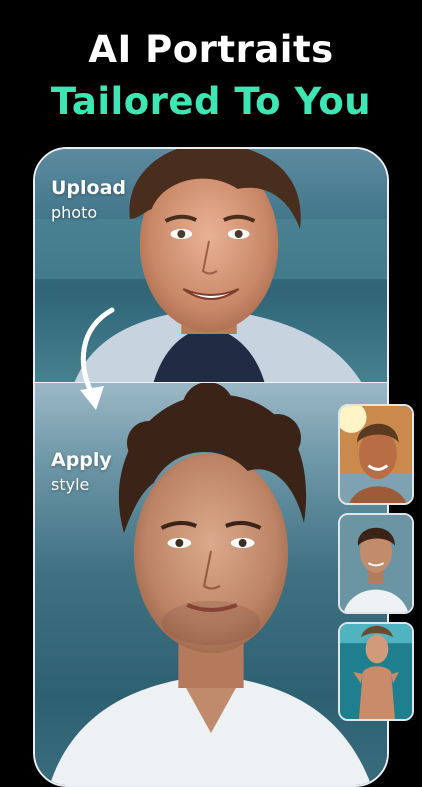 The height and width of the screenshot is (787, 422). Describe the element at coordinates (211, 49) in the screenshot. I see `headline-title: AI Portraits` at that location.